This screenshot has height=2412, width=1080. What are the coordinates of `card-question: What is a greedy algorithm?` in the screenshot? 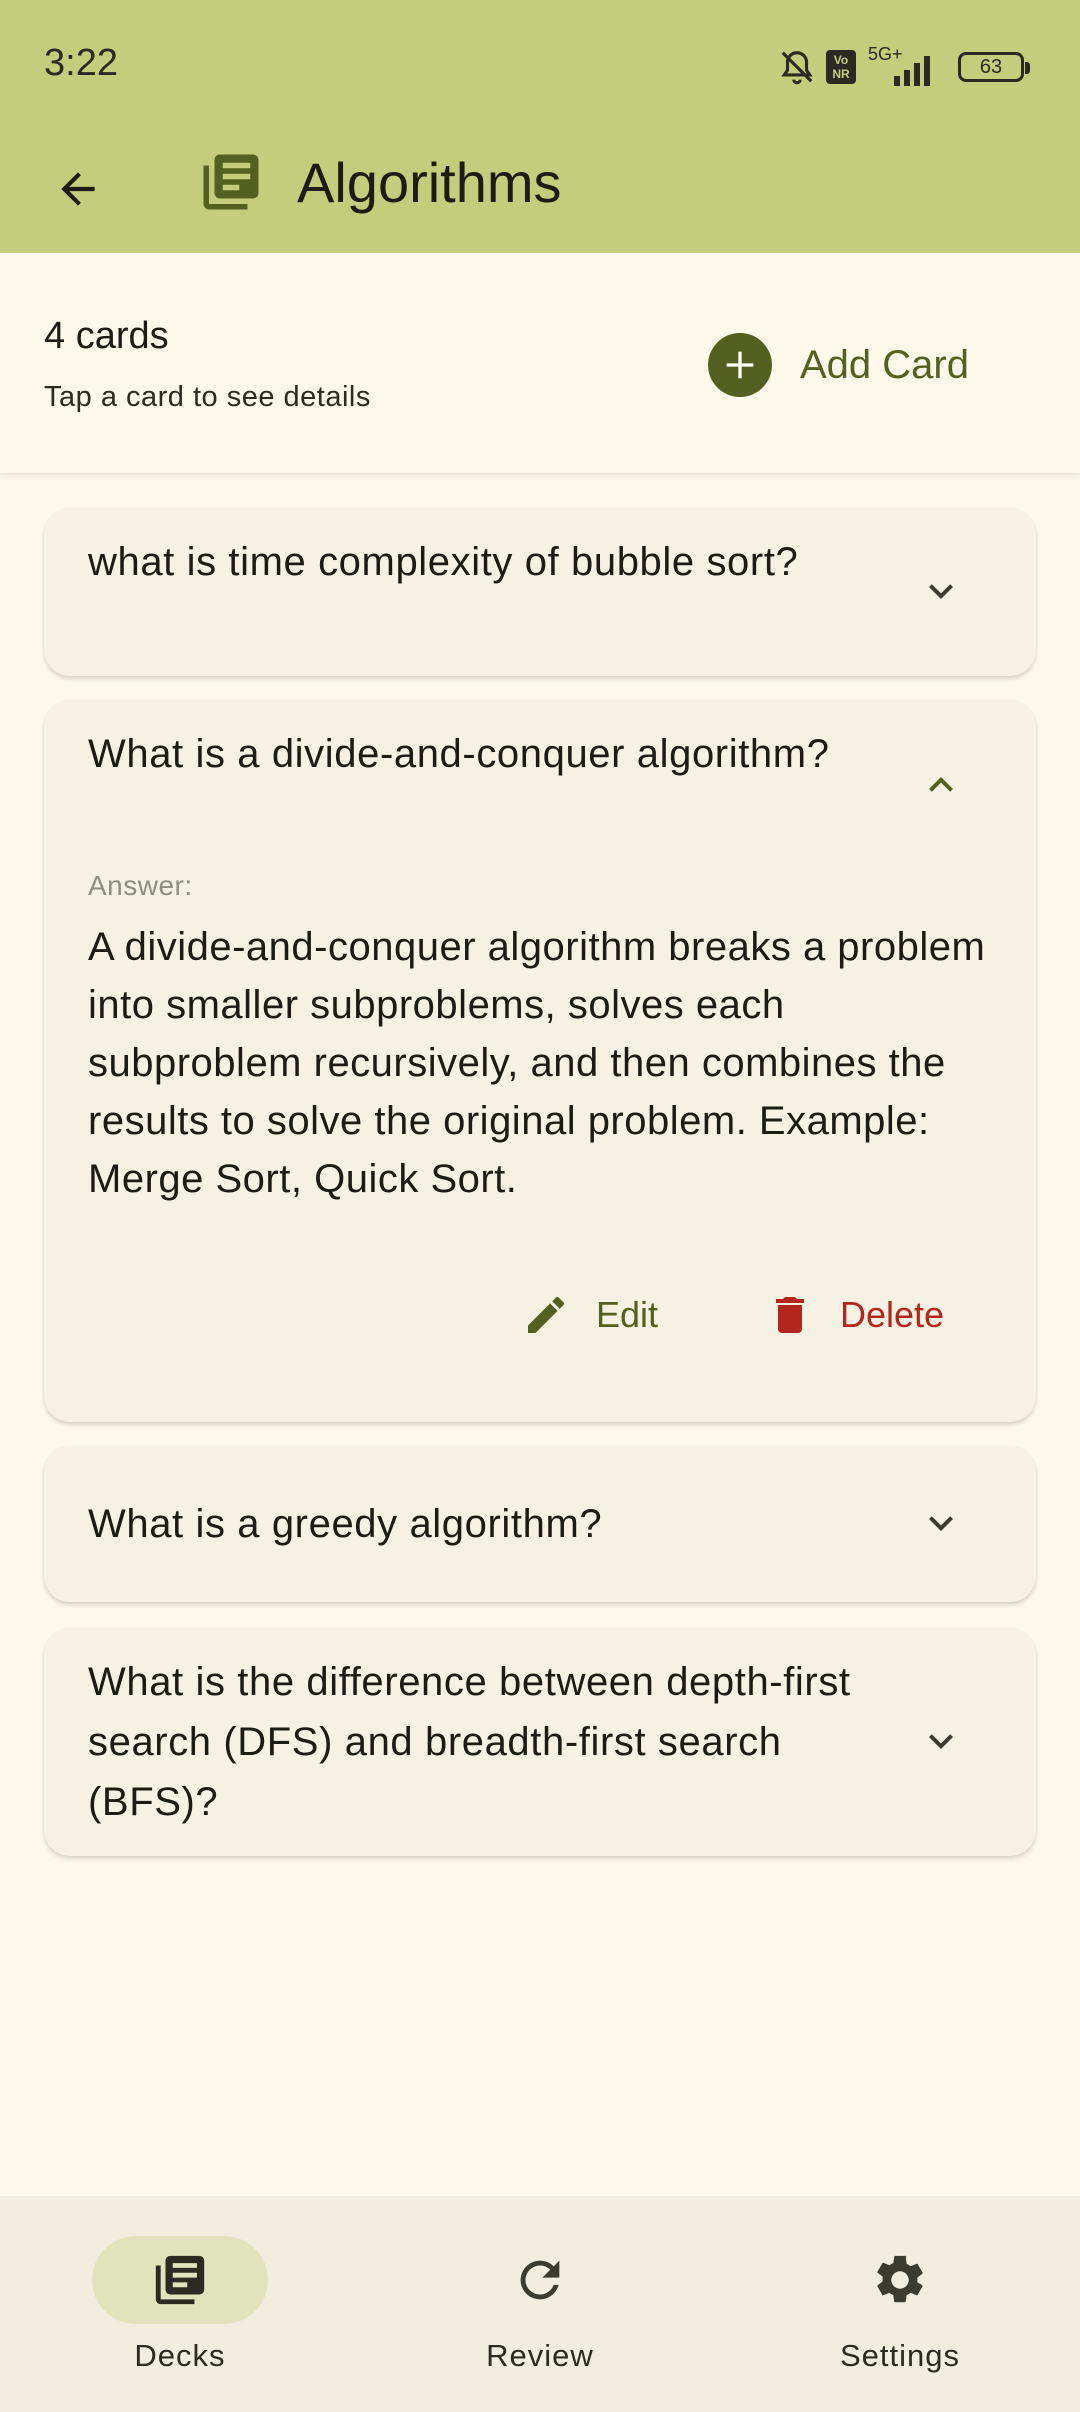 It's located at (345, 1524).